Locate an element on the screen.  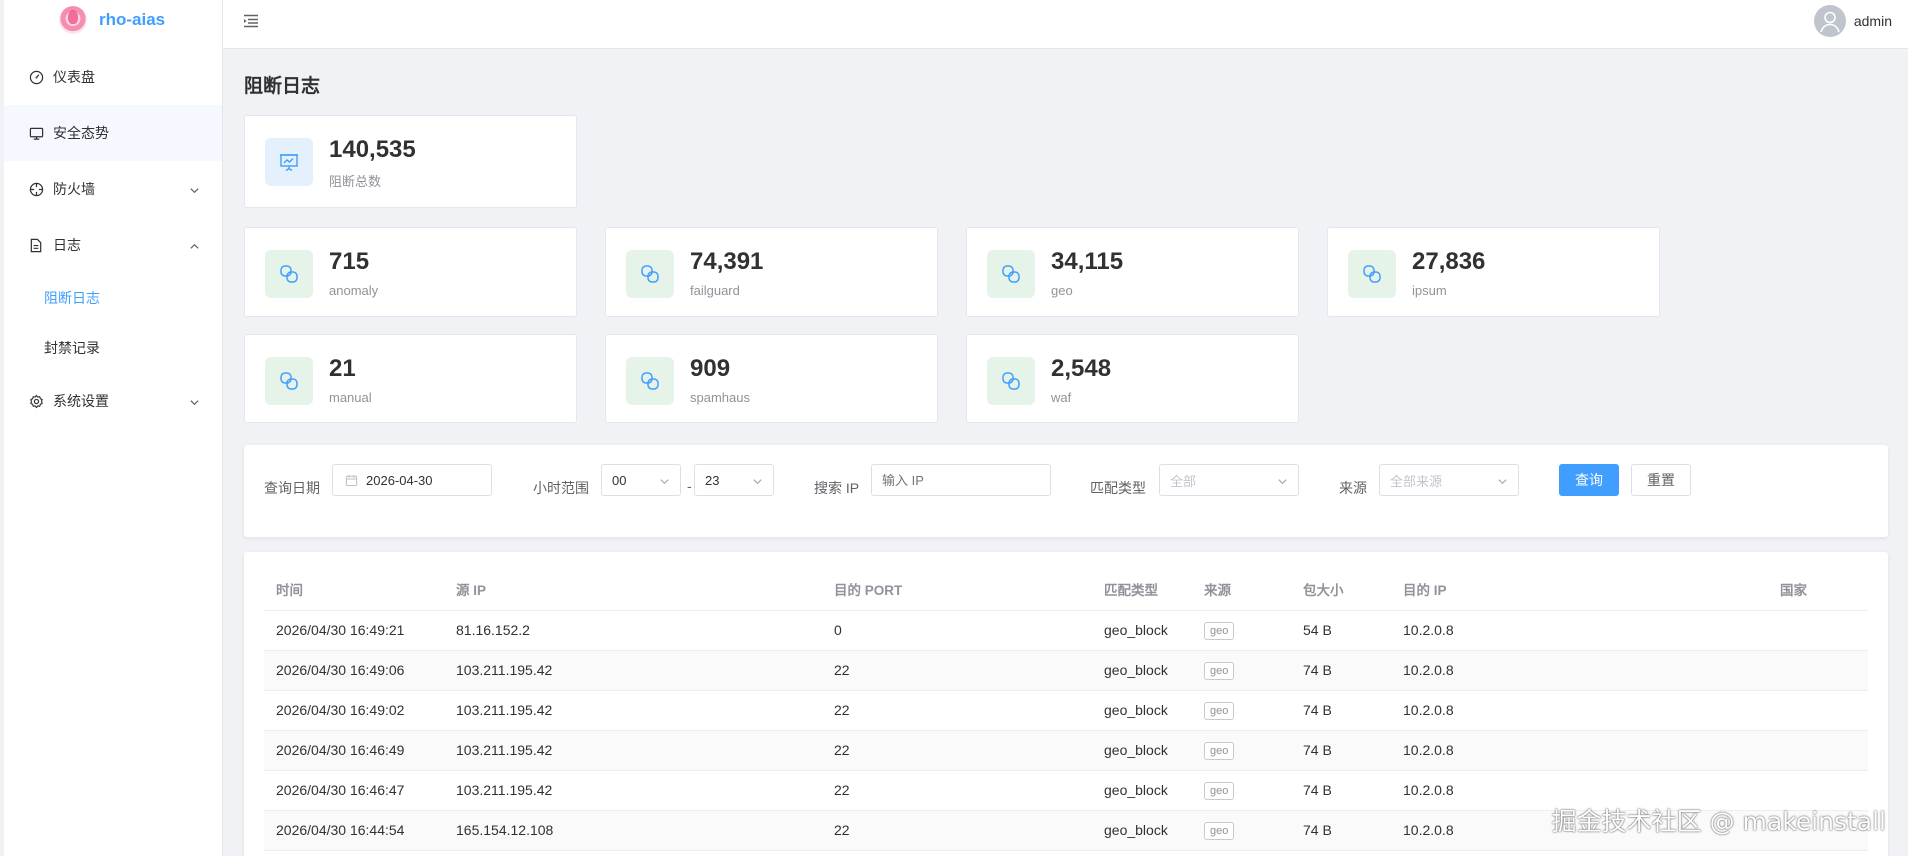
col-dest-ip: 目的 IP is located at coordinates (1579, 581).